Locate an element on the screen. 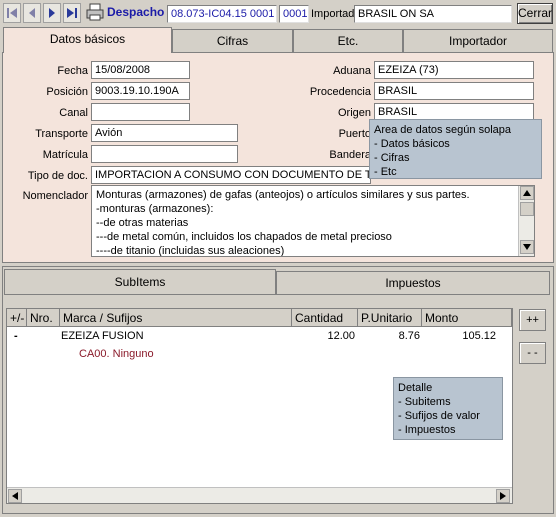 This screenshot has height=517, width=556. importador-field: BRASIL ON SA is located at coordinates (433, 14).